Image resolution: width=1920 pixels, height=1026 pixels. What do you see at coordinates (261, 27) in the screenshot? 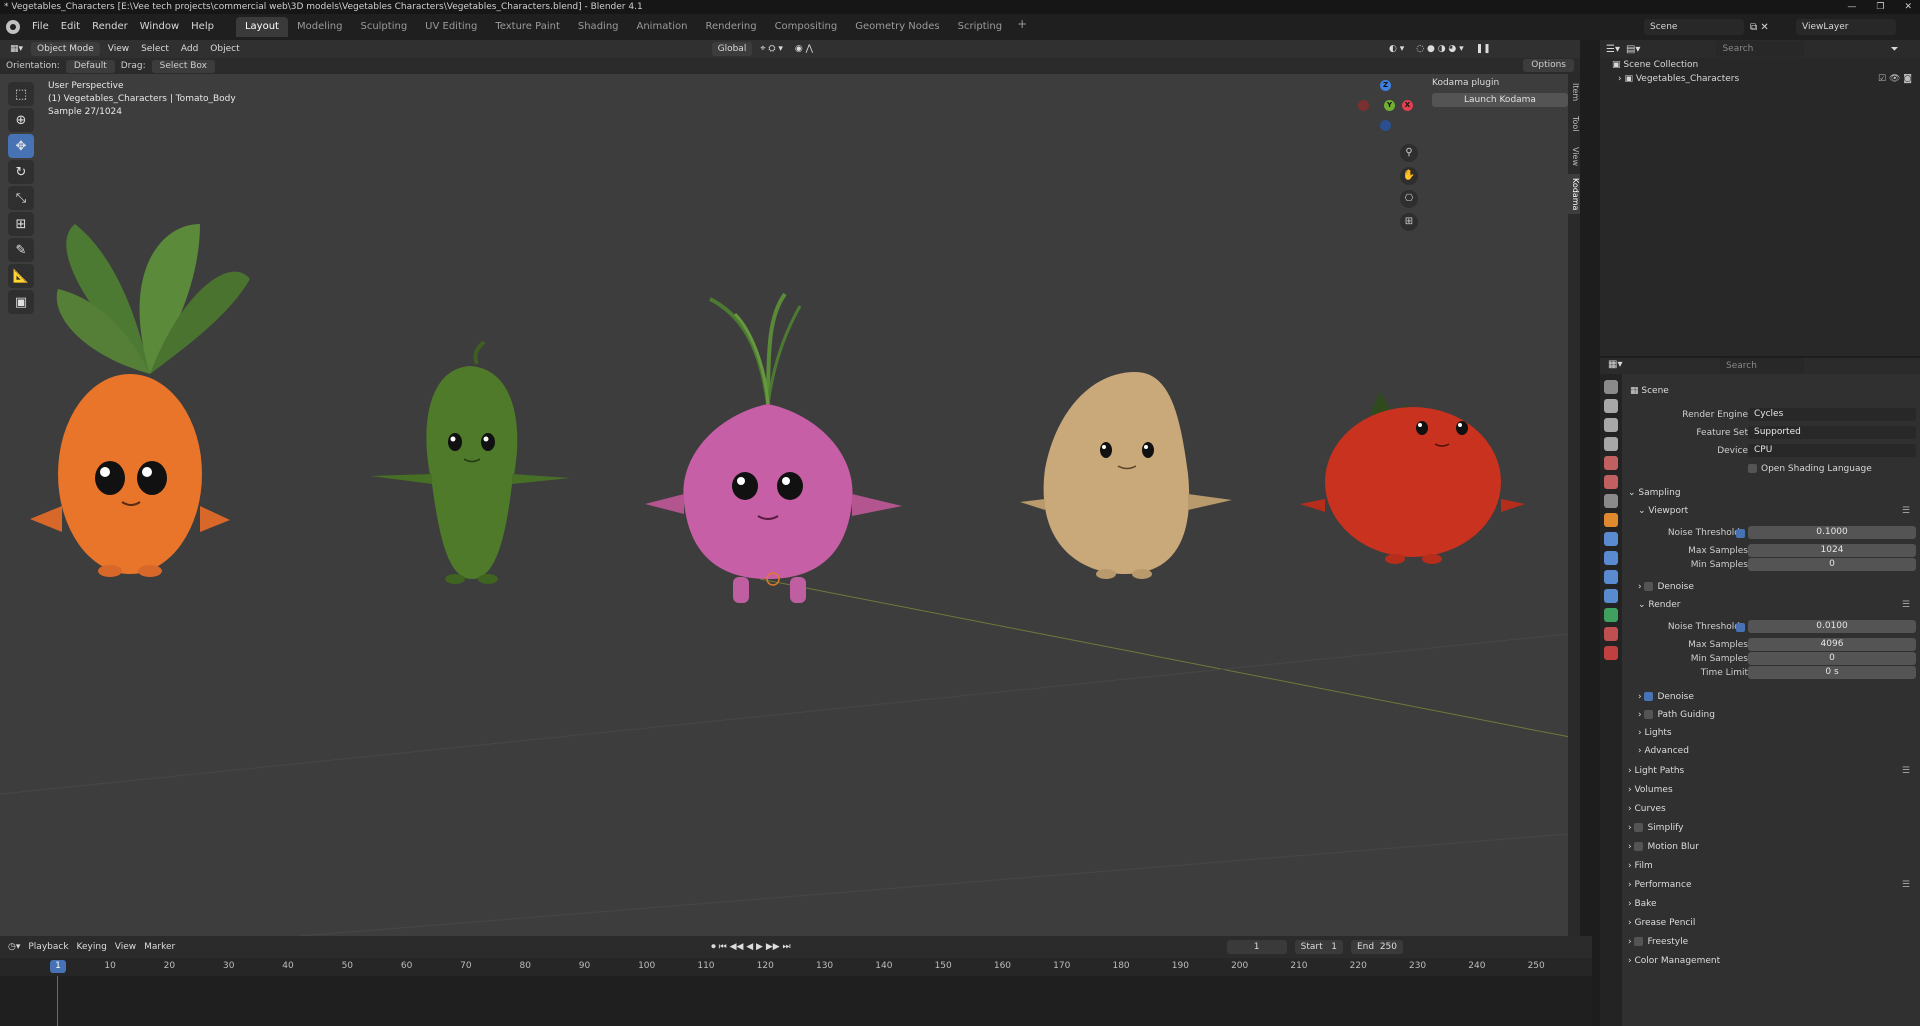
I see `tab-layout: Layout` at bounding box center [261, 27].